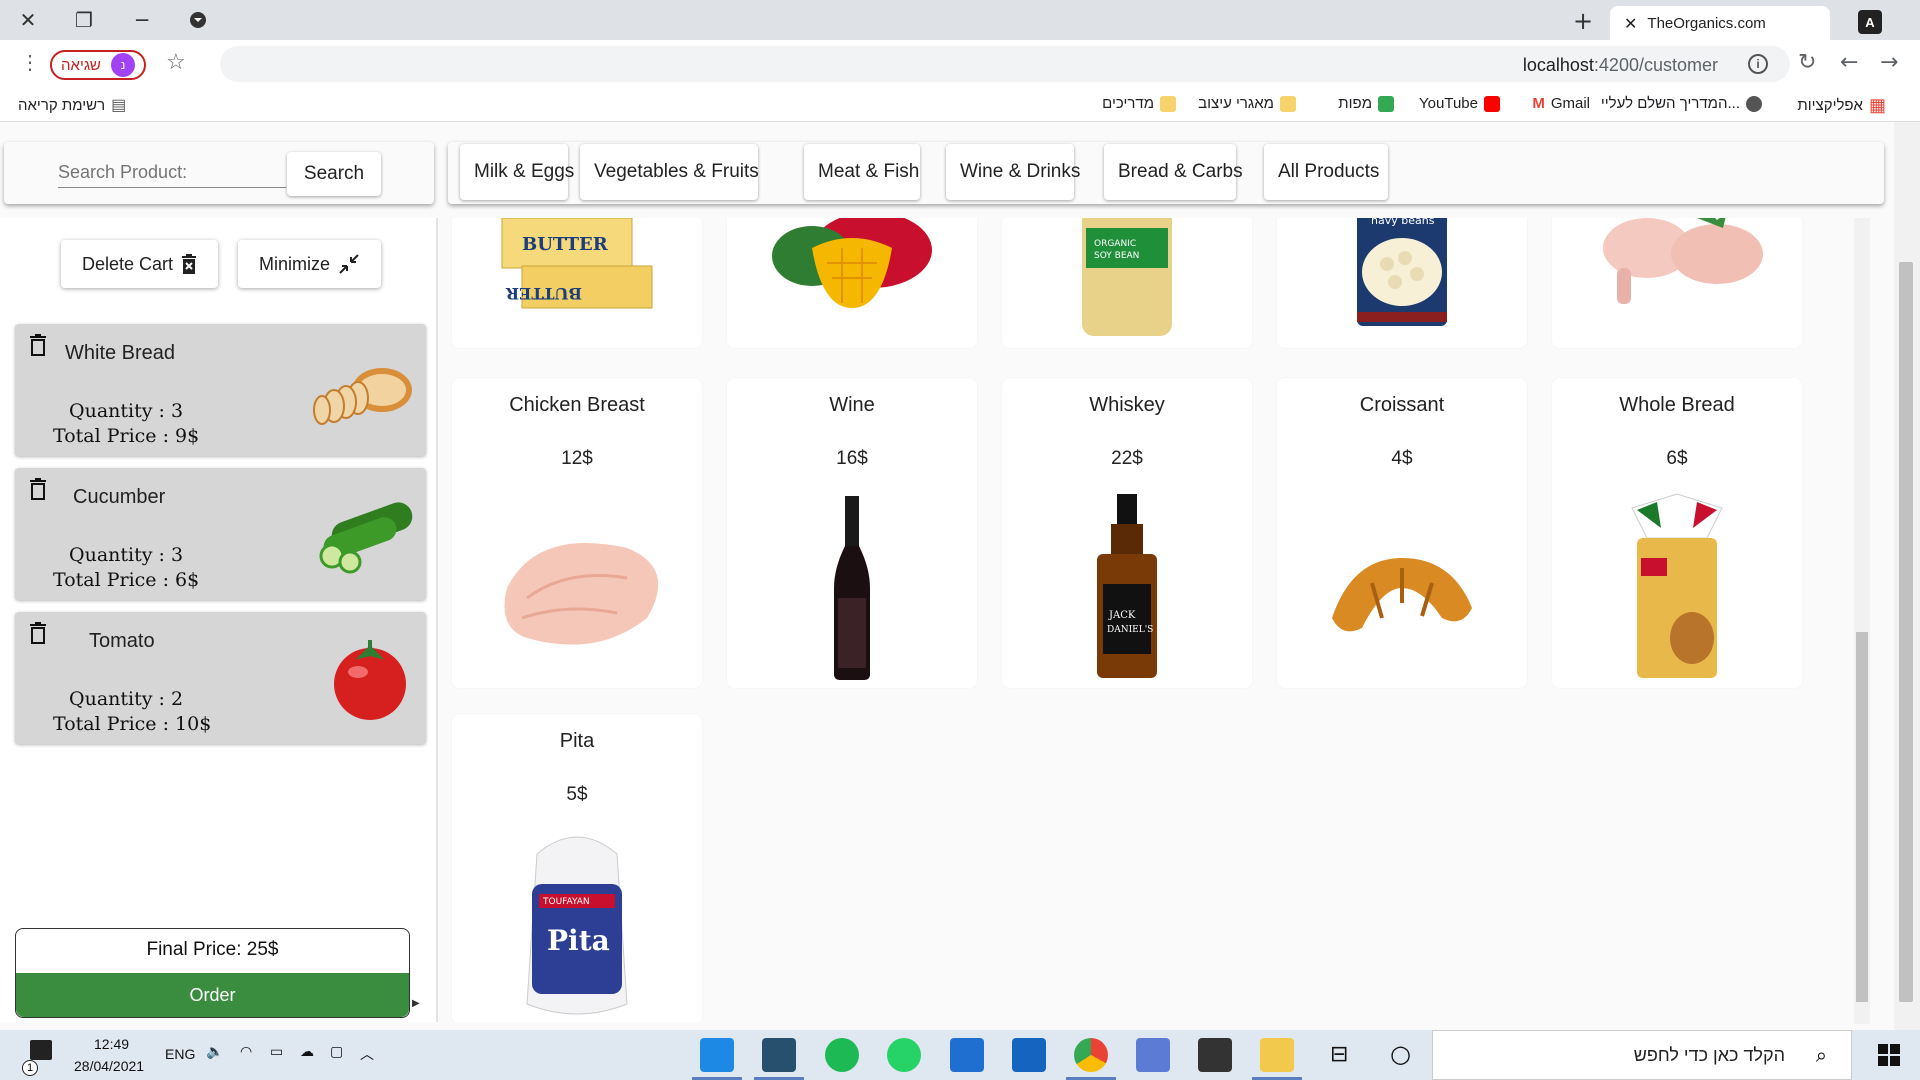  What do you see at coordinates (28, 20) in the screenshot?
I see `close-window-icon: ✕` at bounding box center [28, 20].